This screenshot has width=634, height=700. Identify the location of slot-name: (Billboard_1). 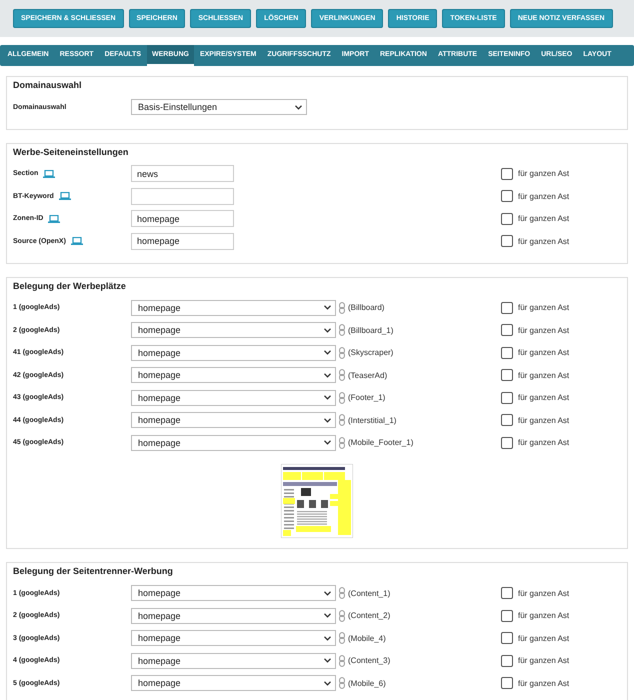
(371, 330).